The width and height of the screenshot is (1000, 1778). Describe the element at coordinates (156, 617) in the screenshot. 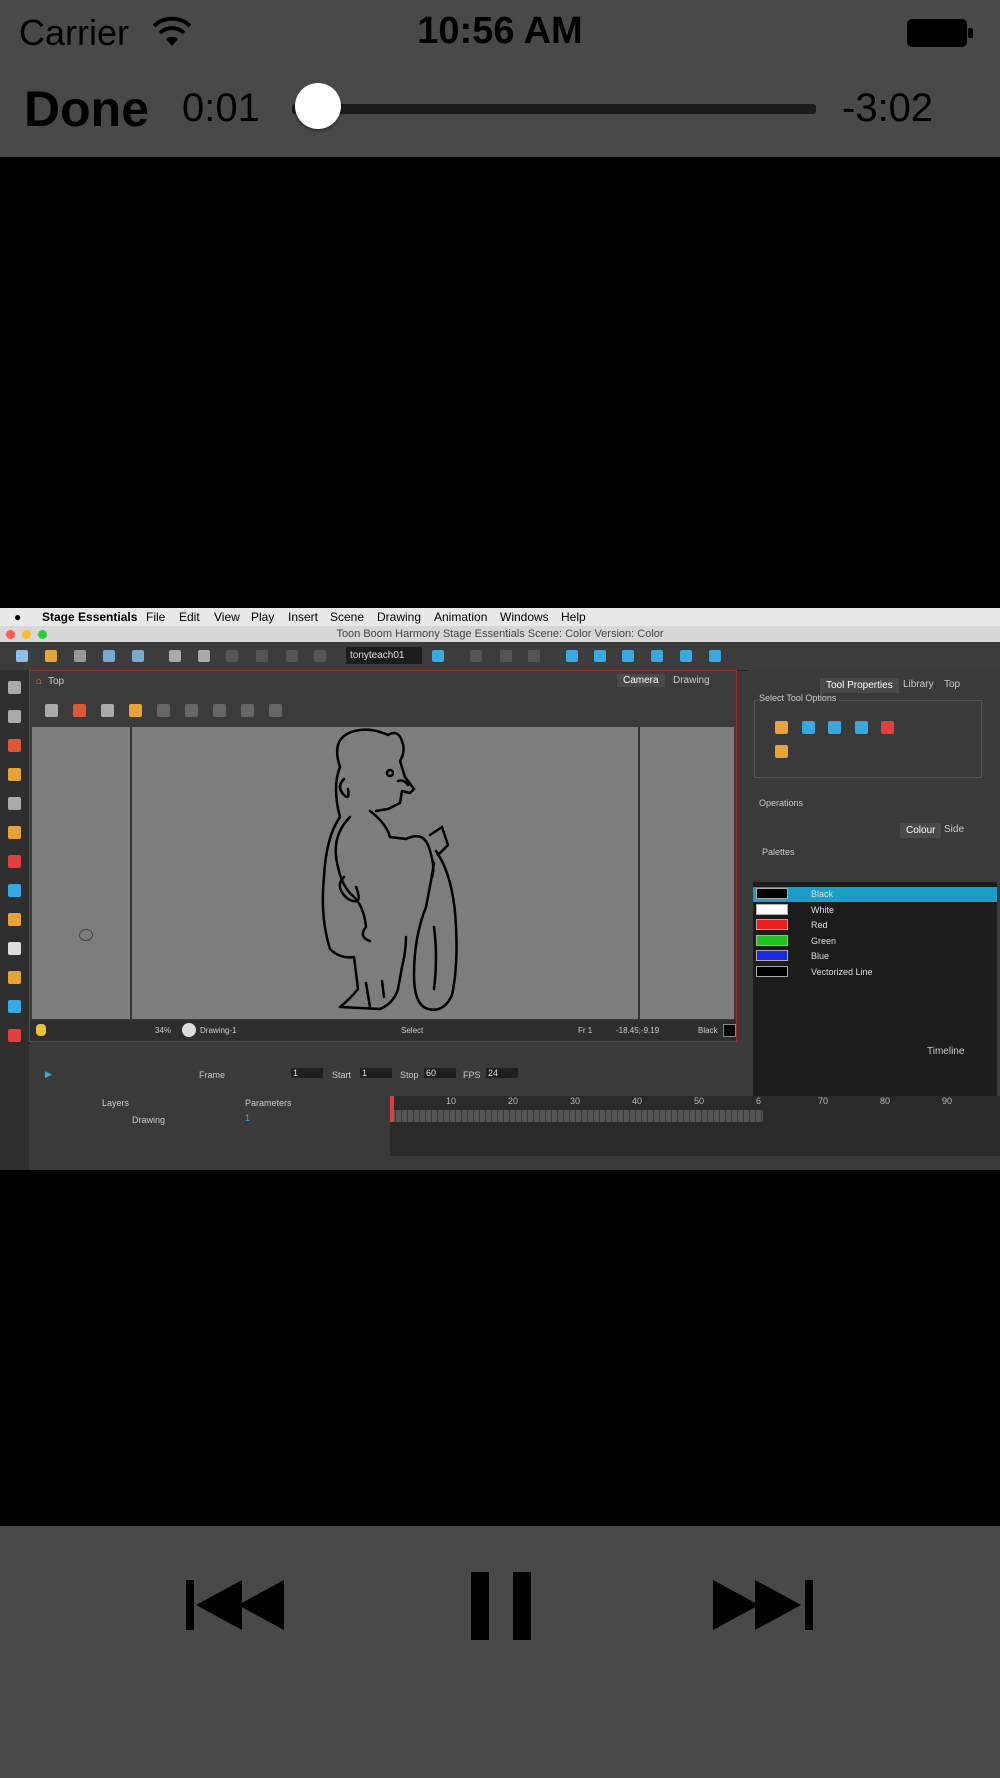

I see `menu-file: File` at that location.